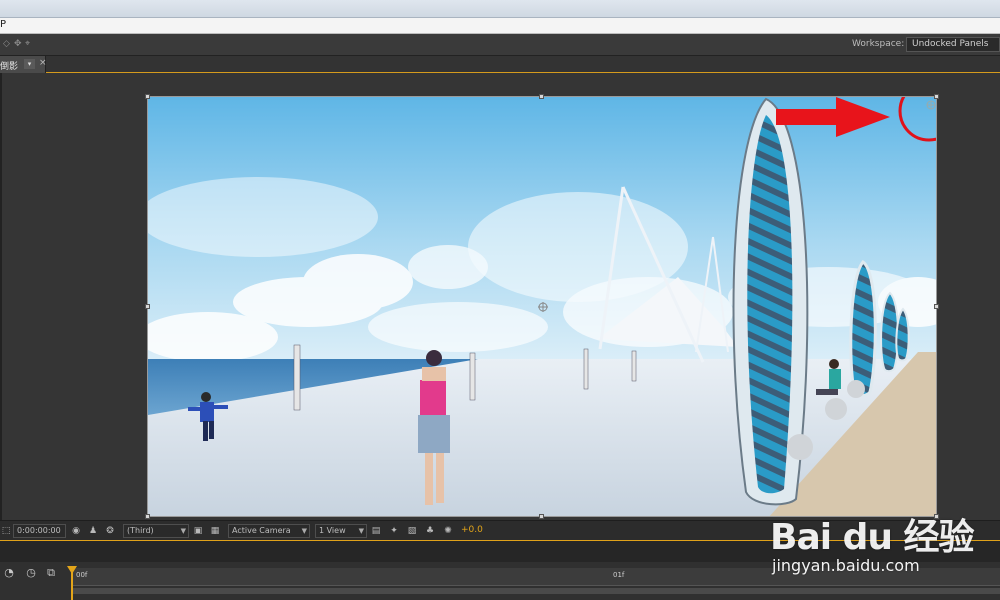 Image resolution: width=1000 pixels, height=600 pixels. I want to click on active-camera-select: Active Camera ▼, so click(269, 531).